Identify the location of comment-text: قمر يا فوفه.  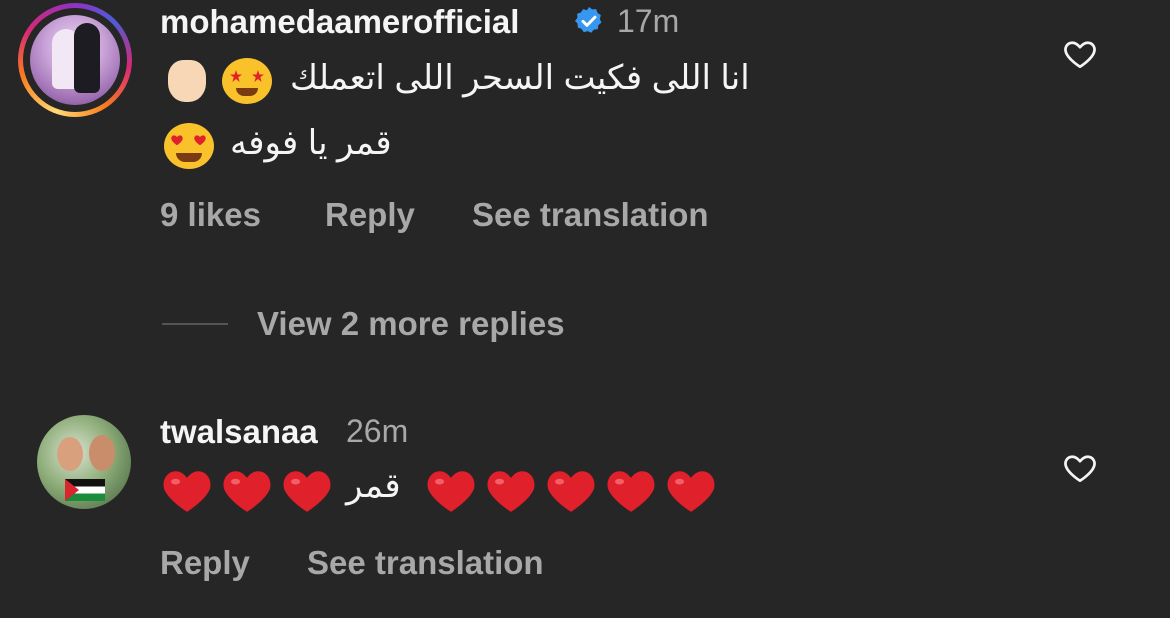
(311, 143).